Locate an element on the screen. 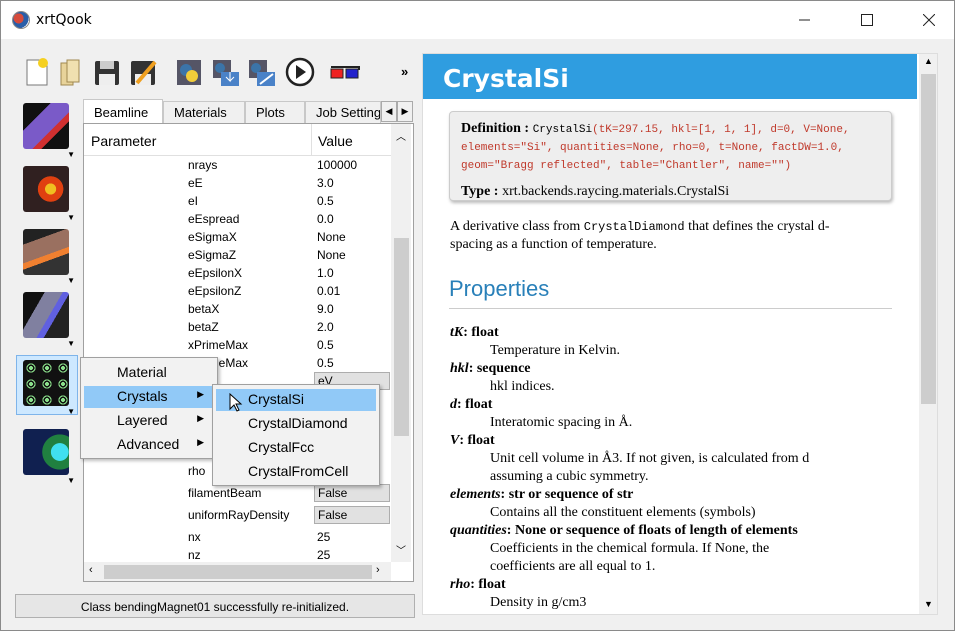 The height and width of the screenshot is (631, 955). save-button is located at coordinates (107, 72).